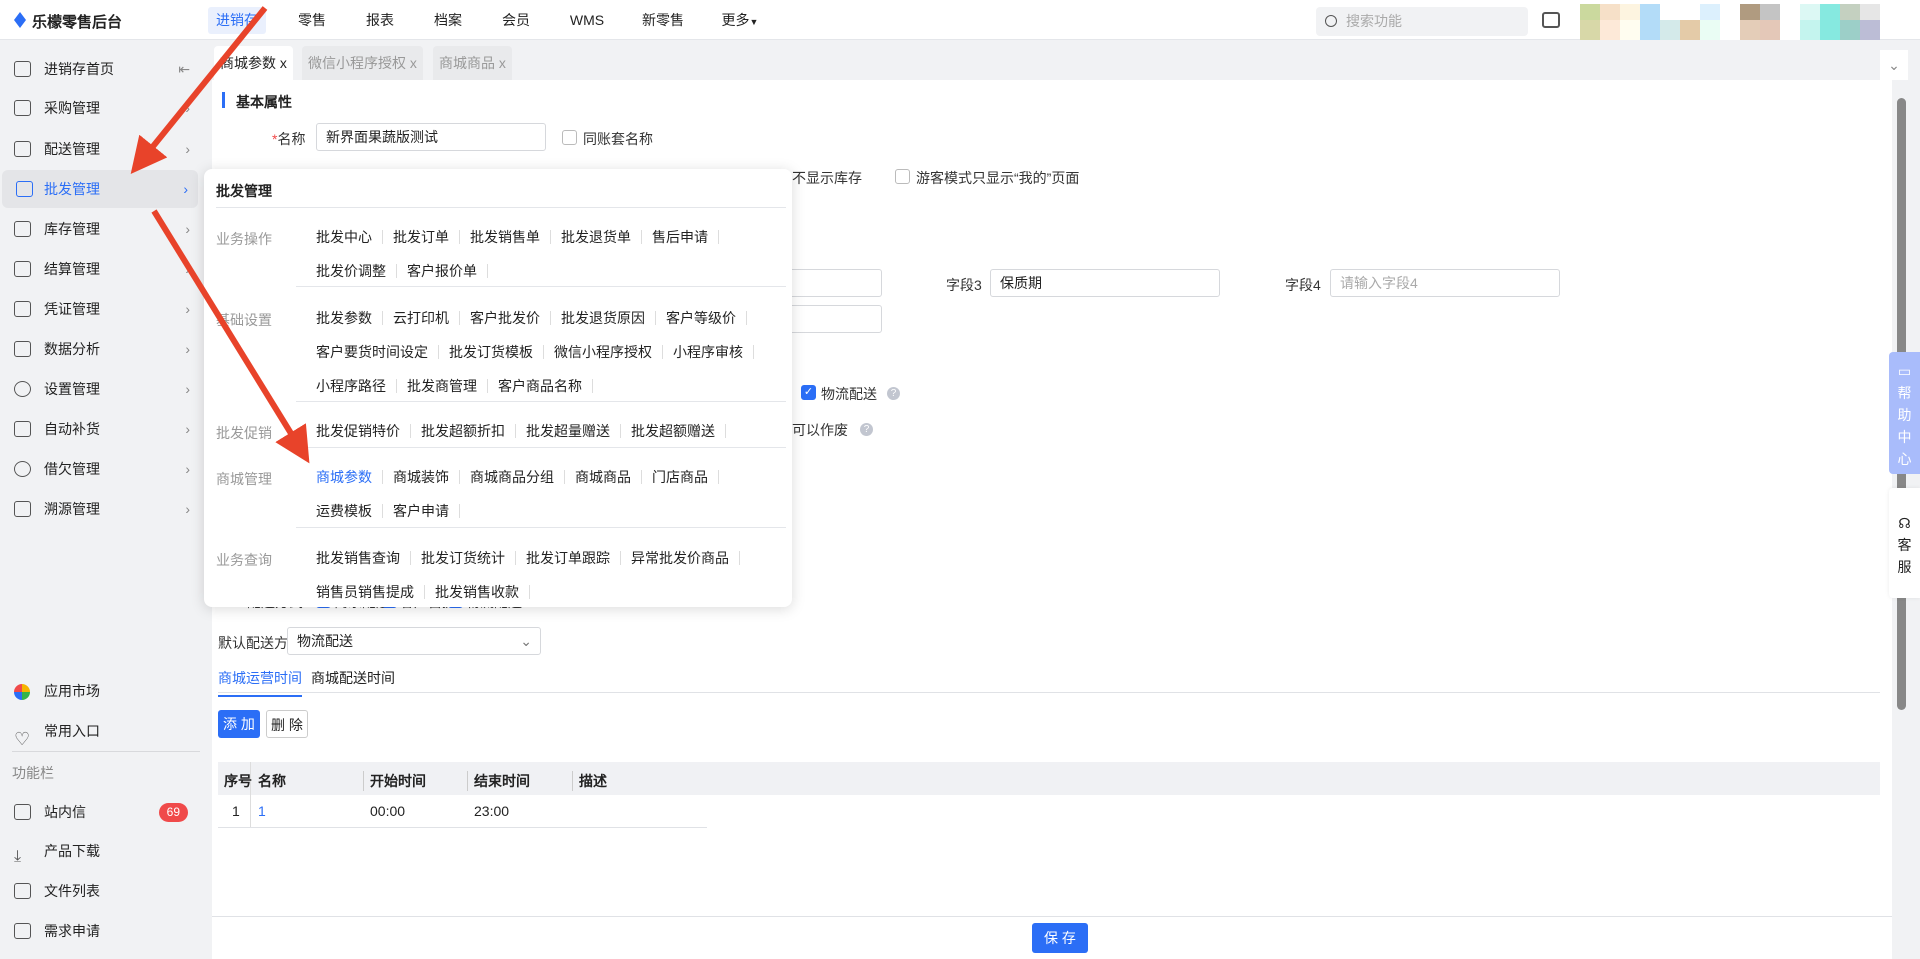  What do you see at coordinates (740, 20) in the screenshot?
I see `nav-more: 更多▼` at bounding box center [740, 20].